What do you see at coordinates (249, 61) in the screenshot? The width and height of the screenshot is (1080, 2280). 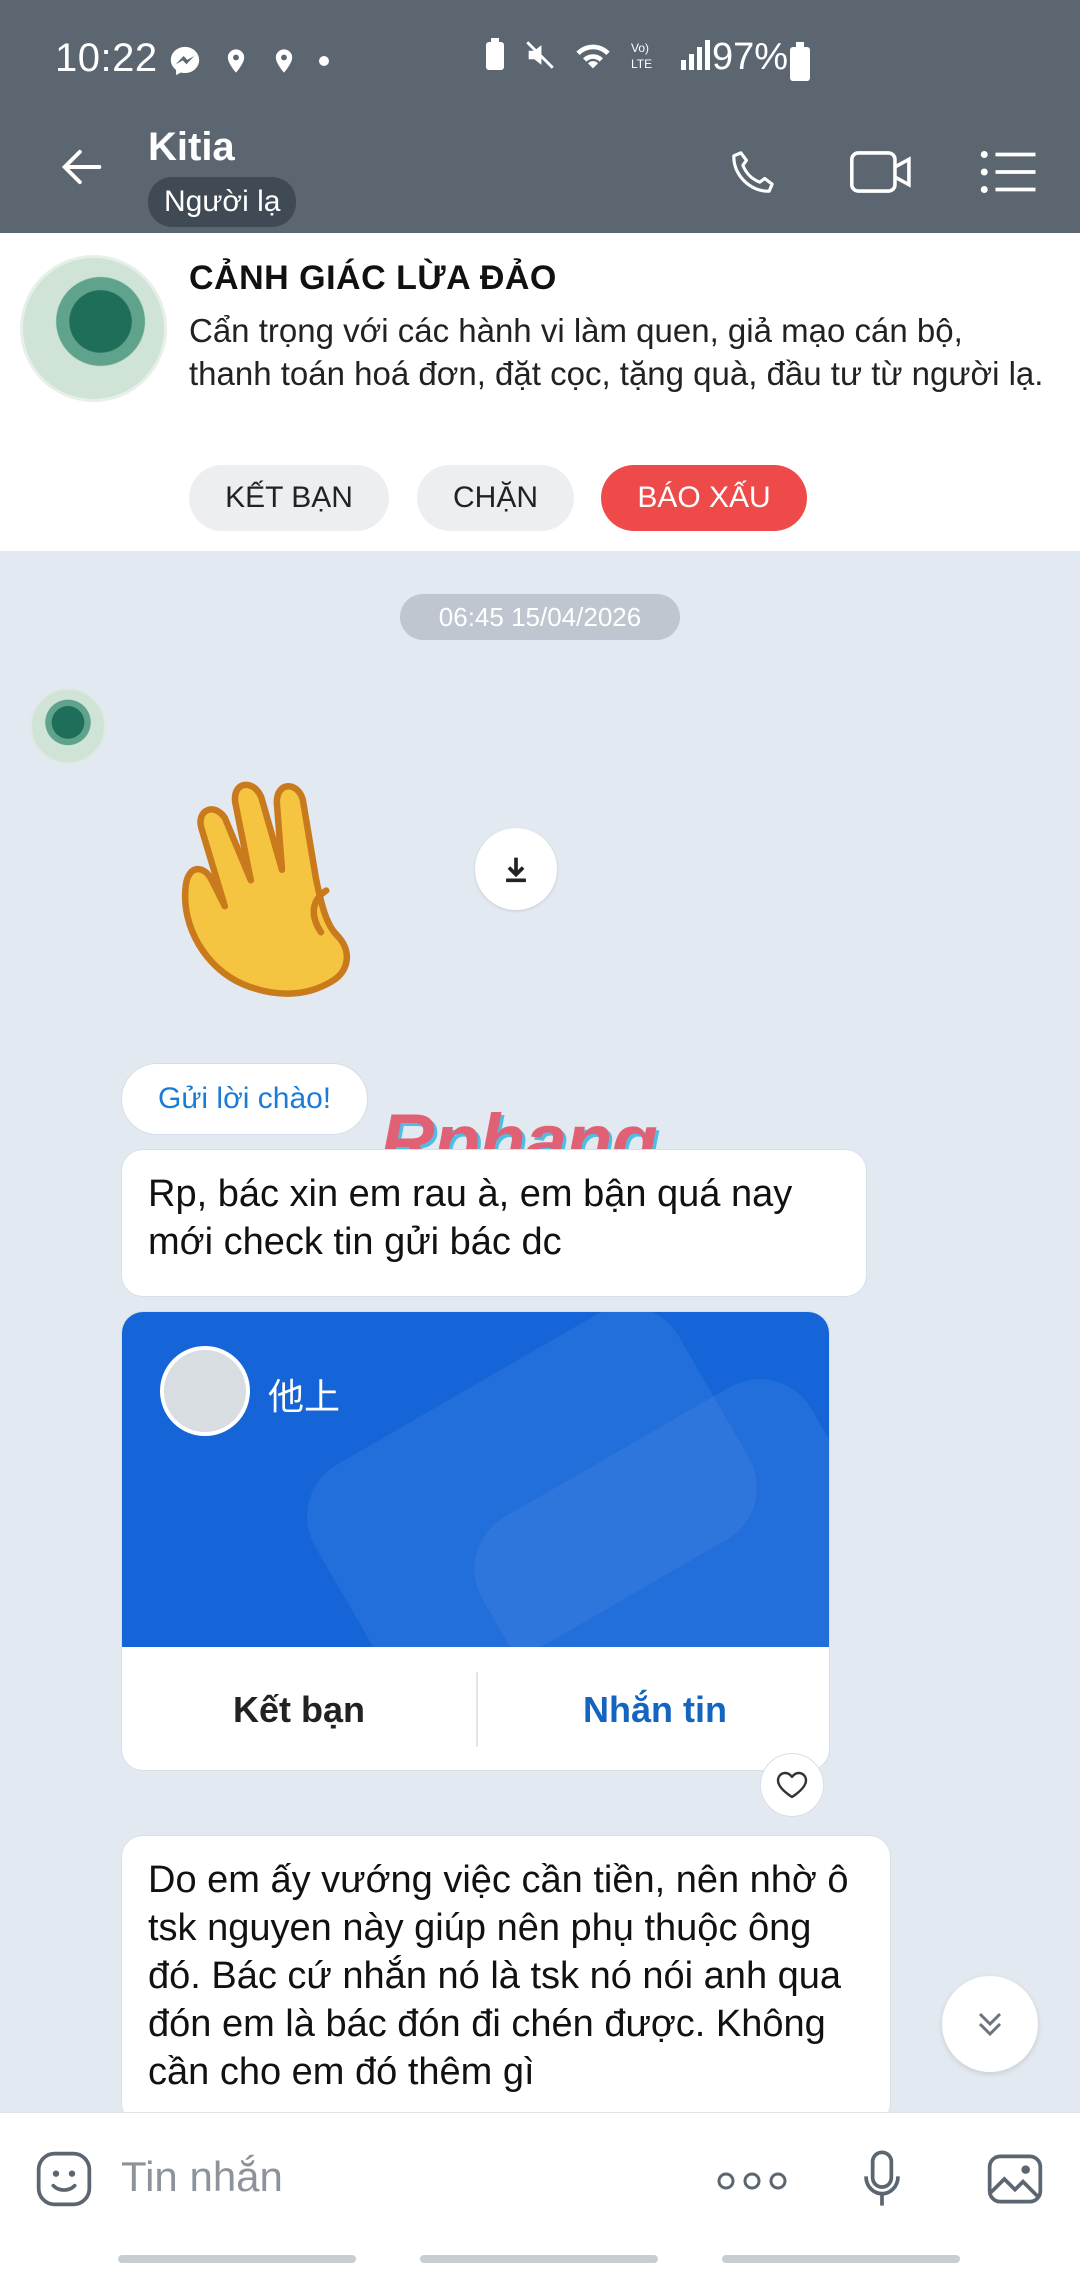 I see `notification-icons` at bounding box center [249, 61].